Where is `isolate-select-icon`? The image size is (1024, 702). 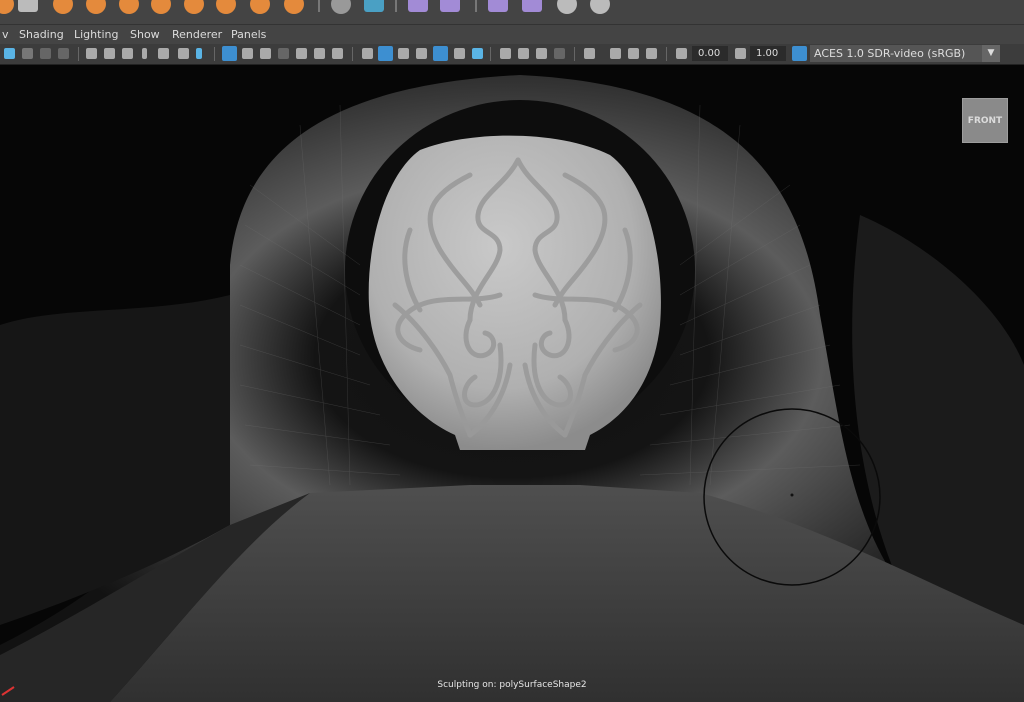 isolate-select-icon is located at coordinates (589, 53).